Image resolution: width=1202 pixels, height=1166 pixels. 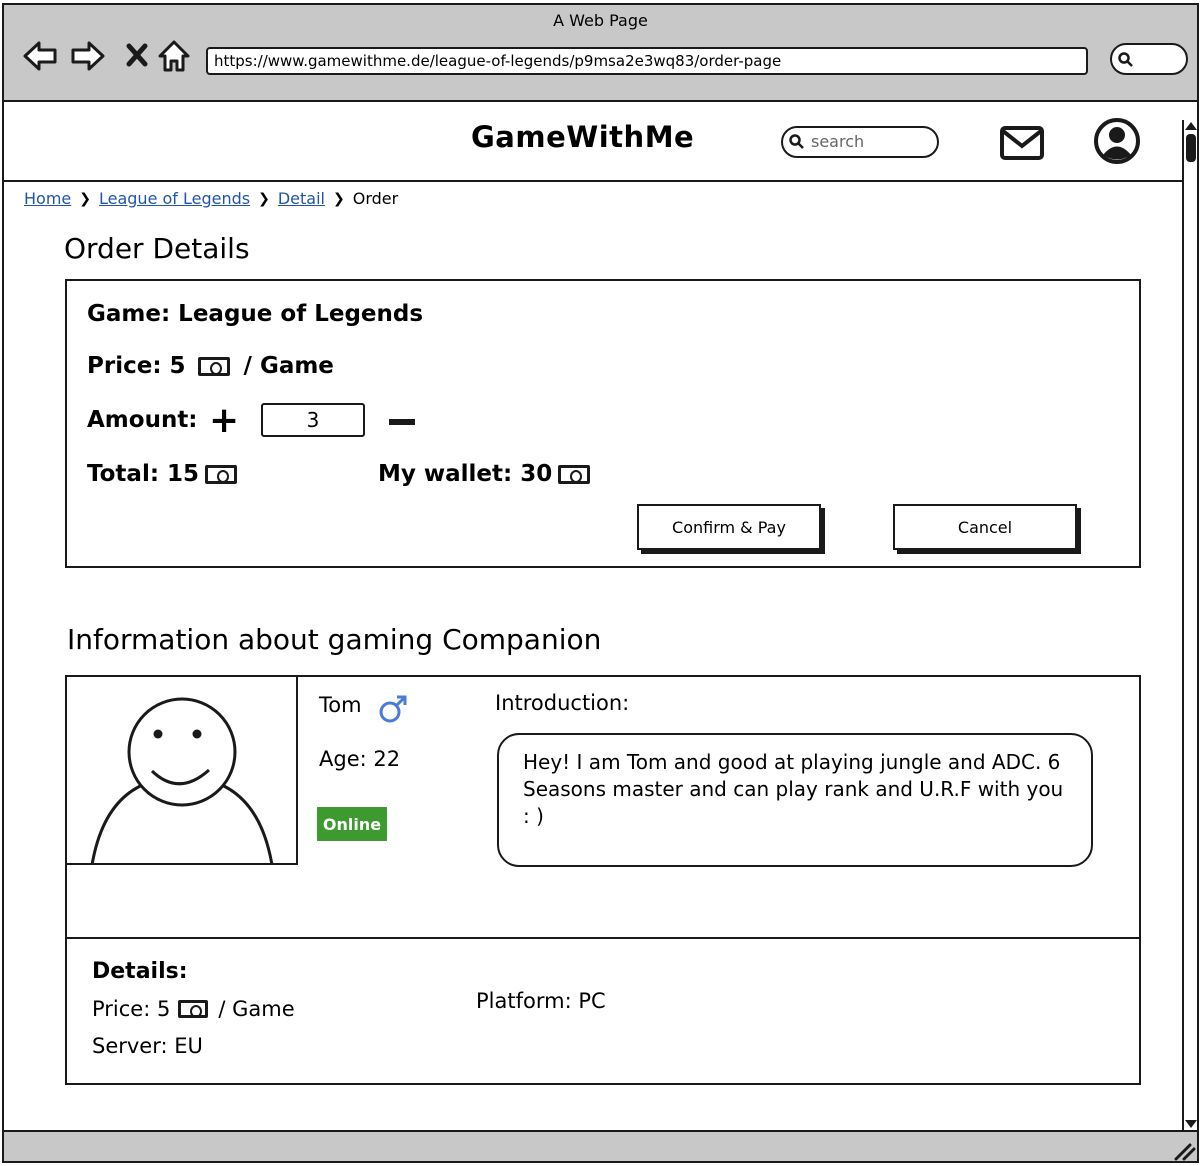 What do you see at coordinates (1191, 126) in the screenshot?
I see `scroll-up-arrow` at bounding box center [1191, 126].